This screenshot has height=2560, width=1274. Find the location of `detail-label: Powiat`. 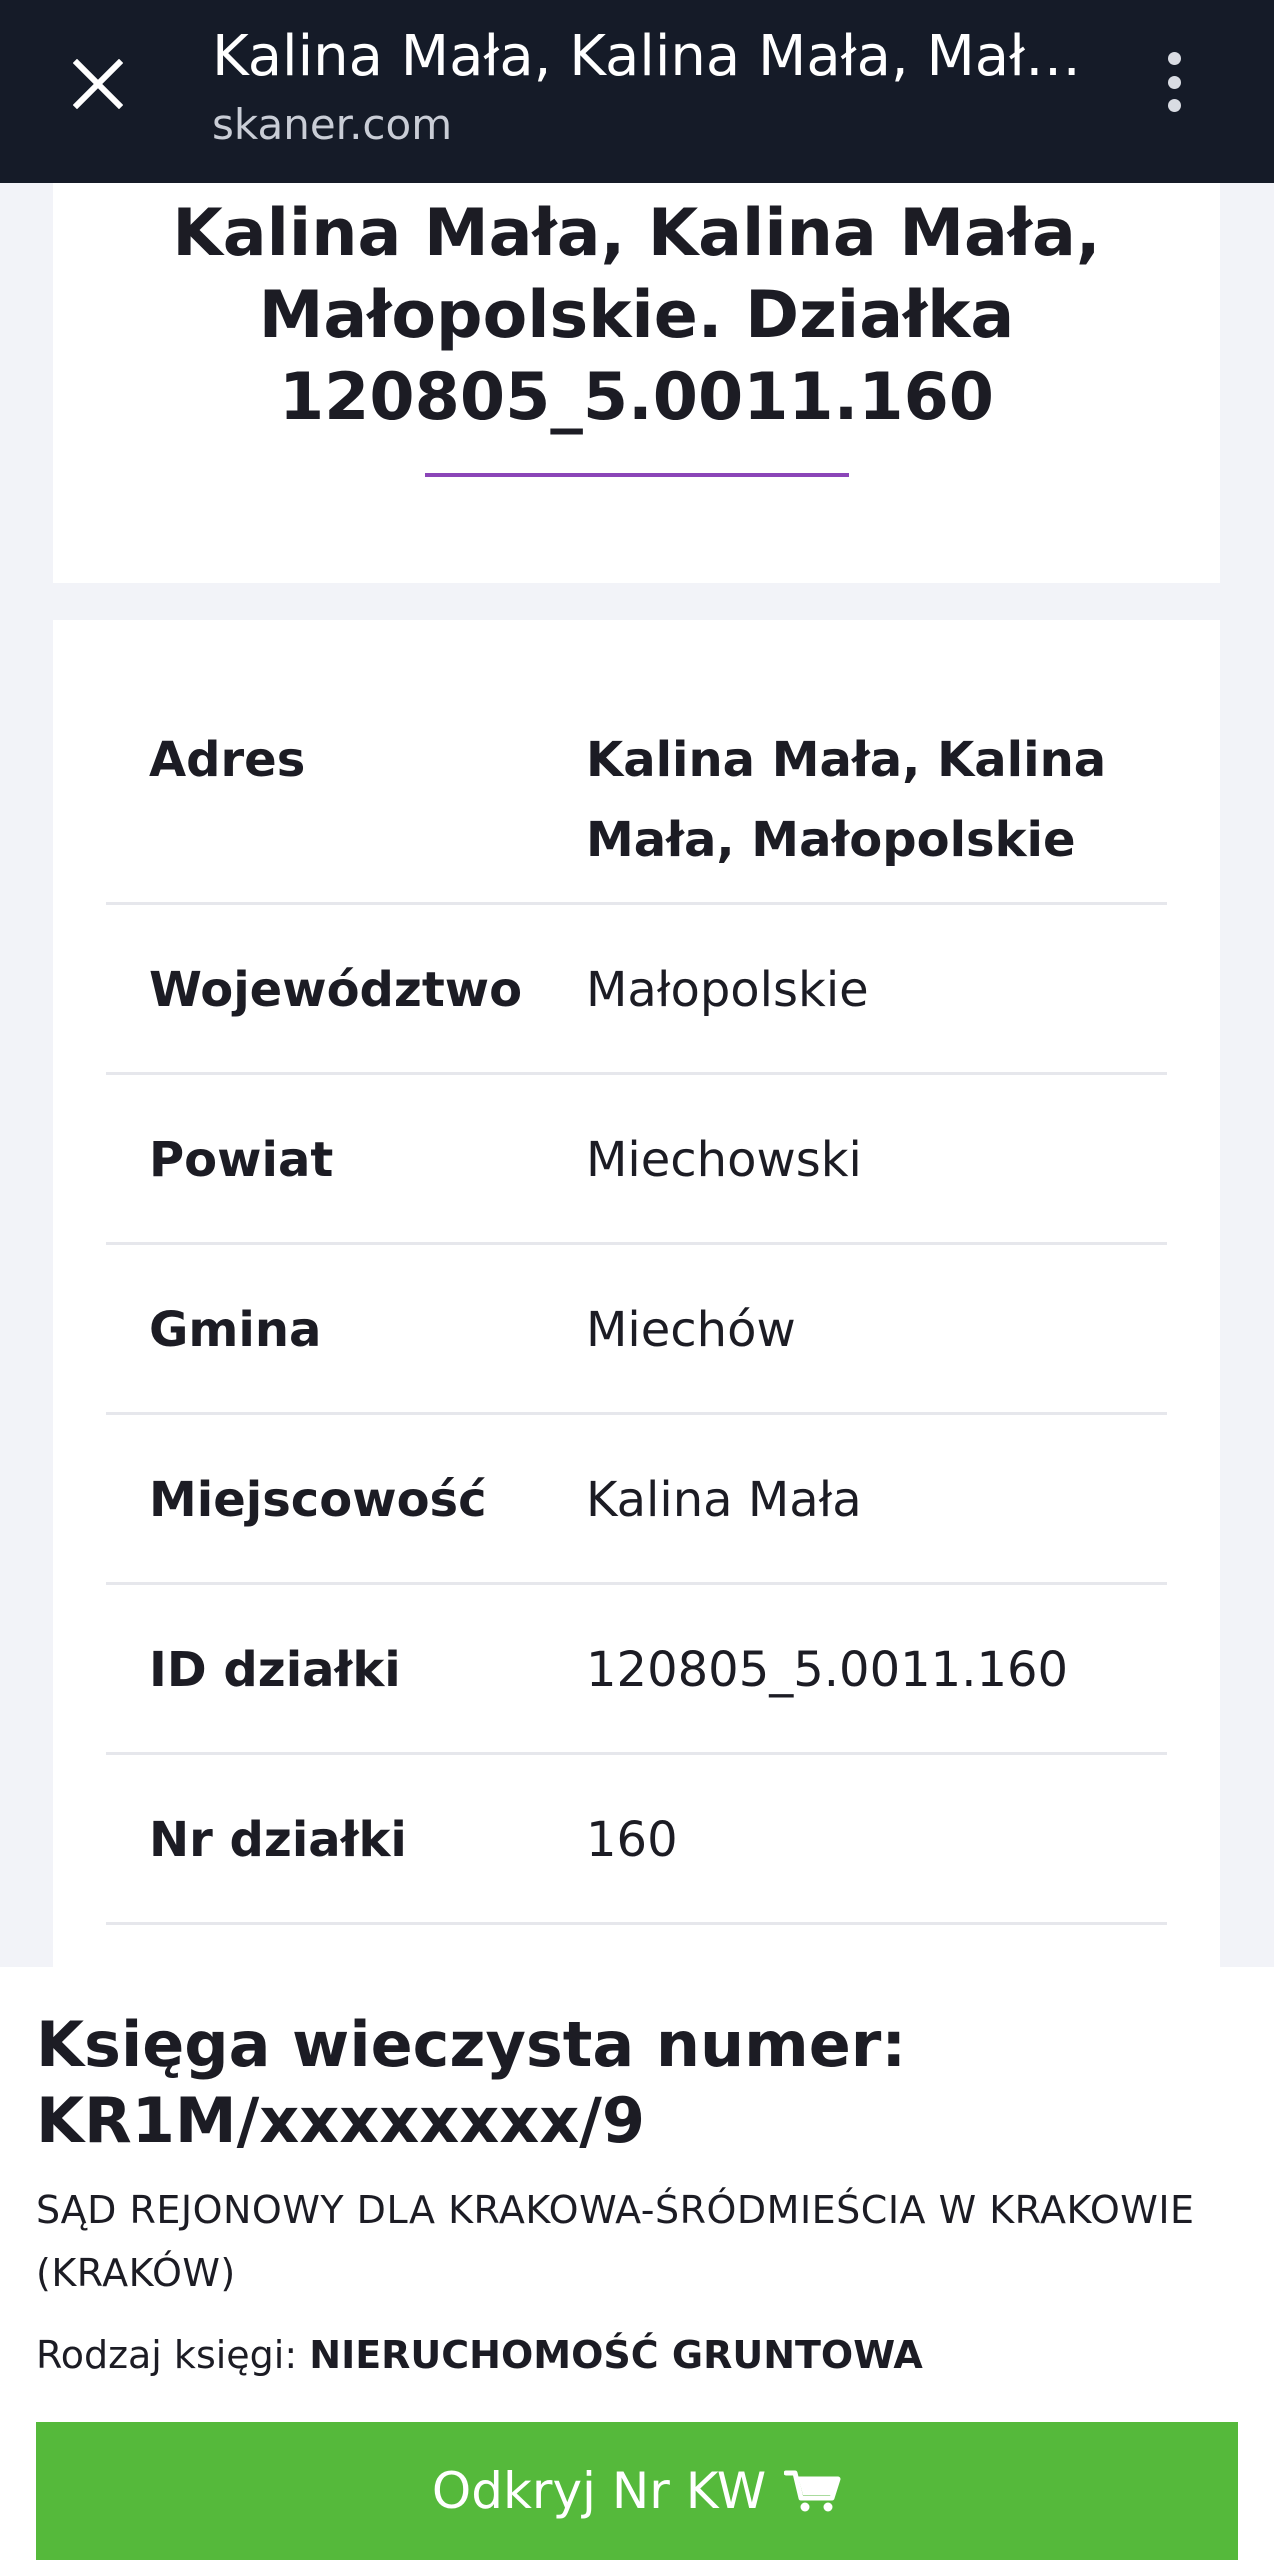

detail-label: Powiat is located at coordinates (241, 1160).